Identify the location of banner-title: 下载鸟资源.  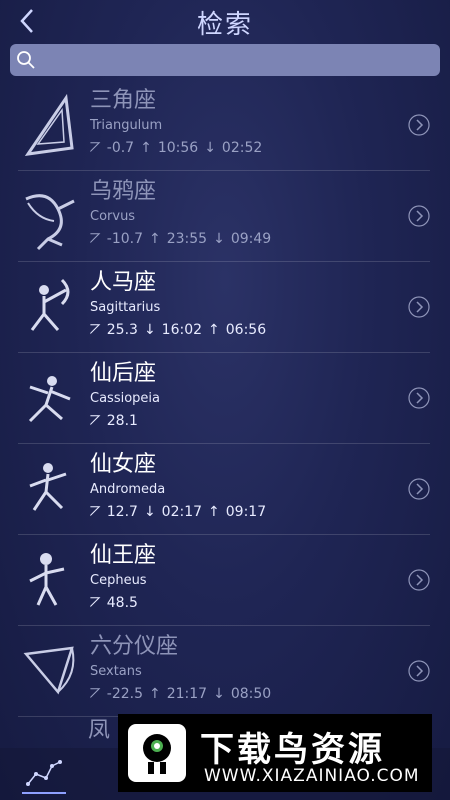
(292, 750).